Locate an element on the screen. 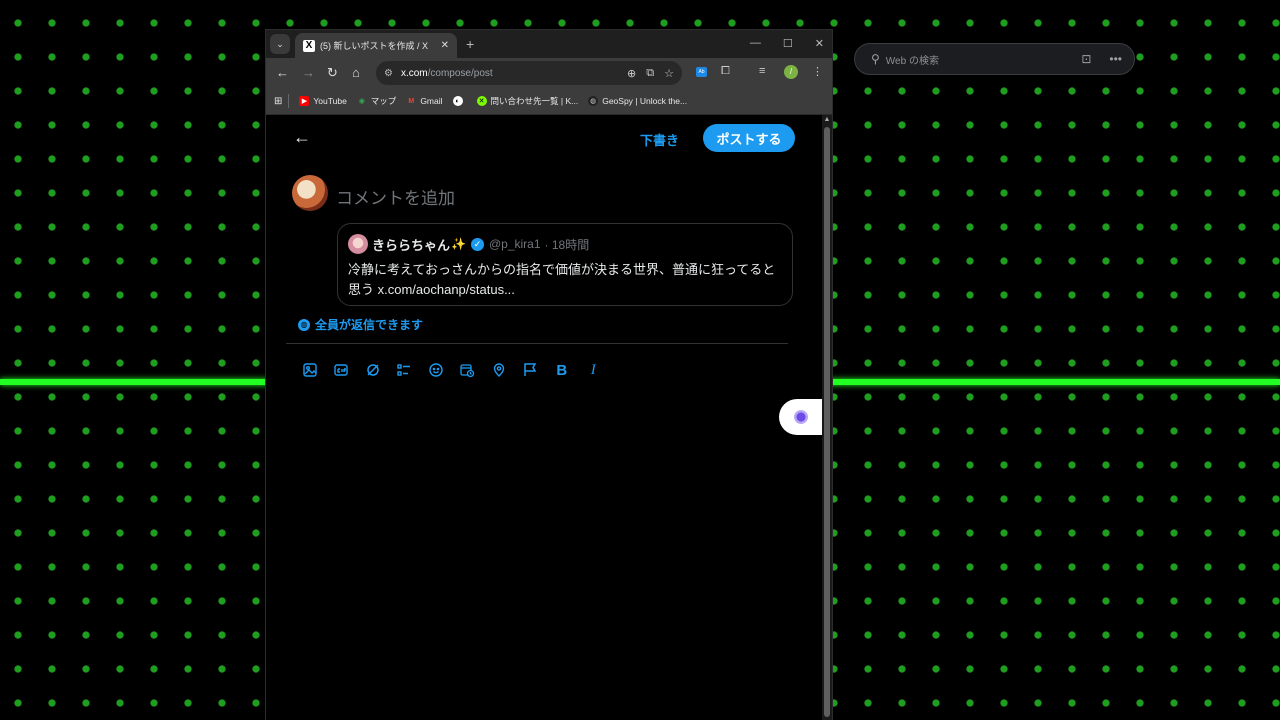  quoted-author-avatar is located at coordinates (358, 244).